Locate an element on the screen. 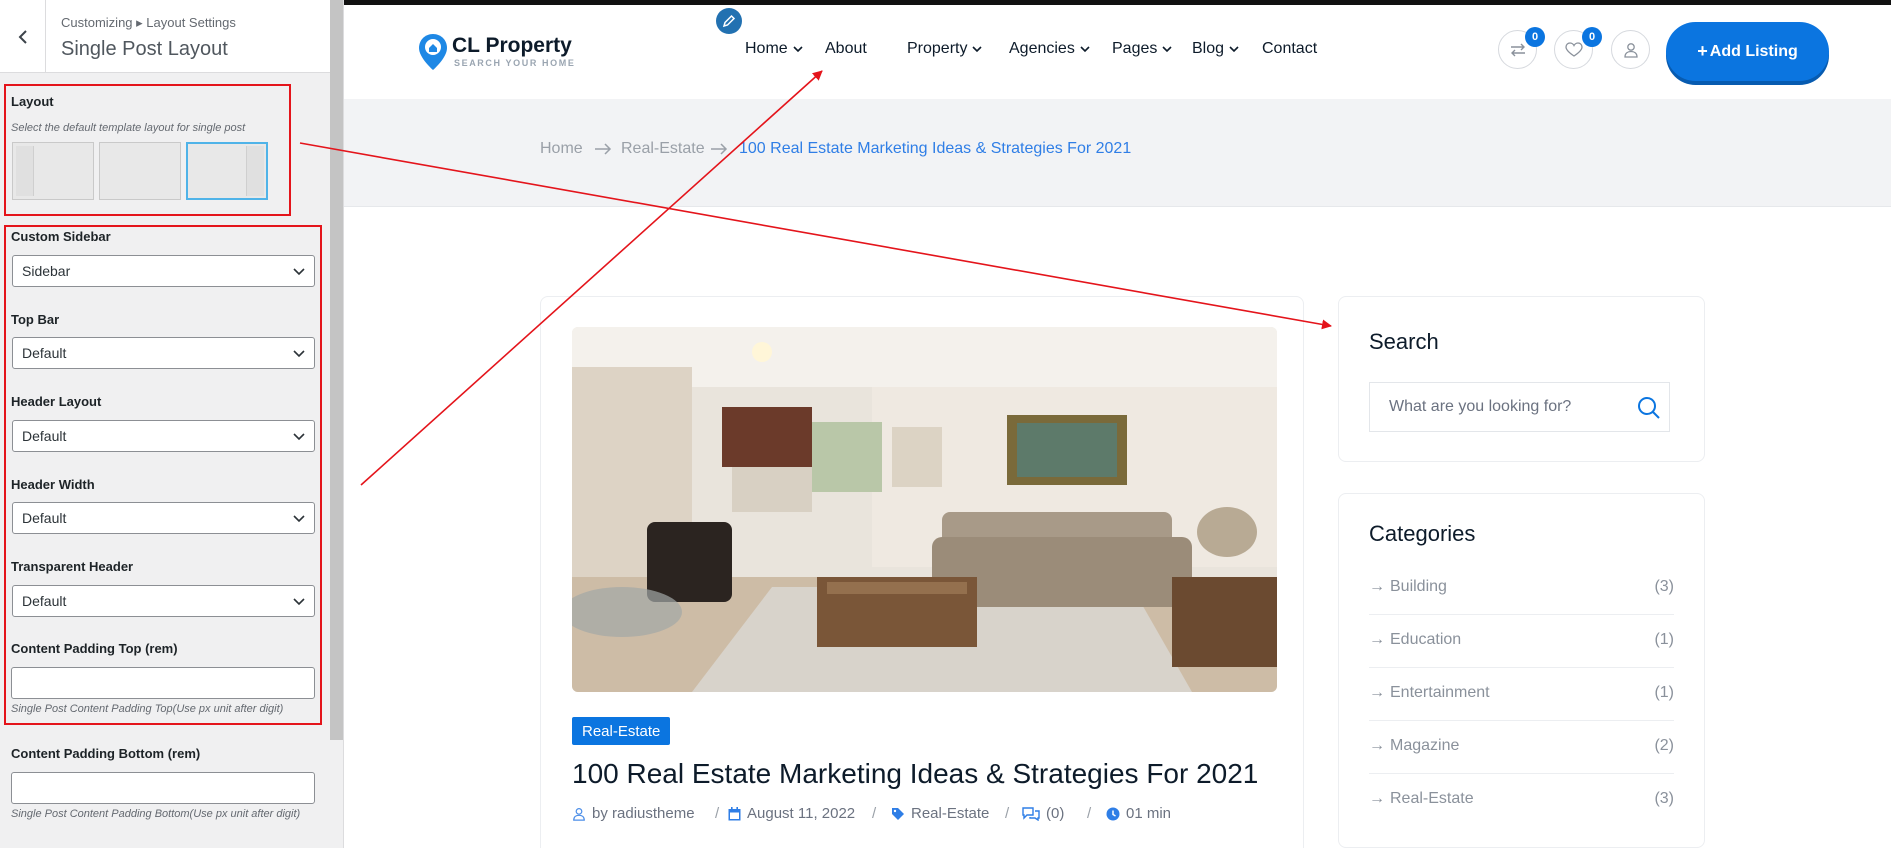  compare-count-badge: 0 is located at coordinates (1535, 37).